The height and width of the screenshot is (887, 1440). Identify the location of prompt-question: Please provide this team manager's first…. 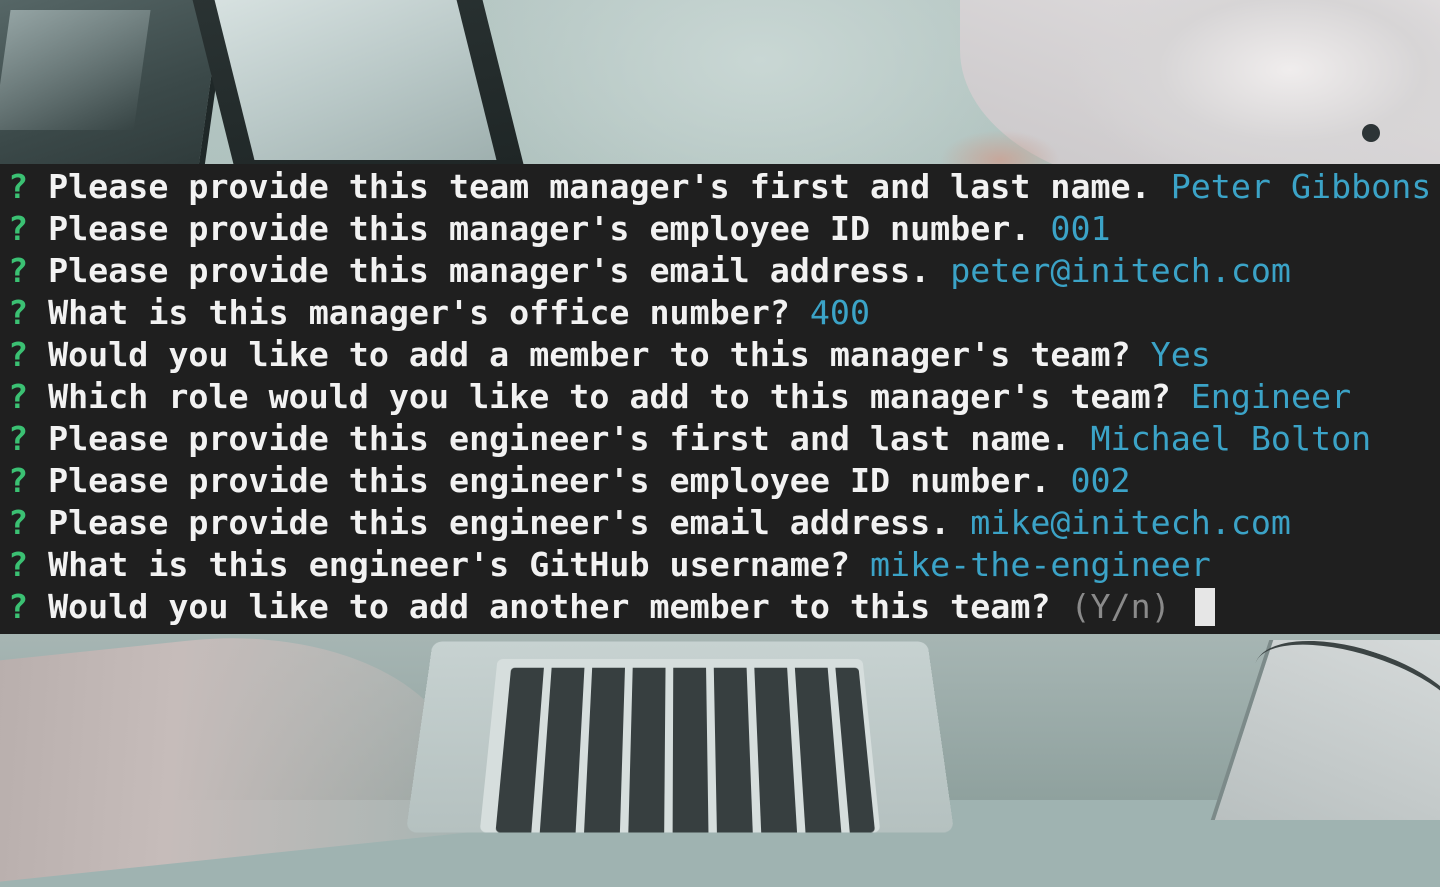
(599, 186).